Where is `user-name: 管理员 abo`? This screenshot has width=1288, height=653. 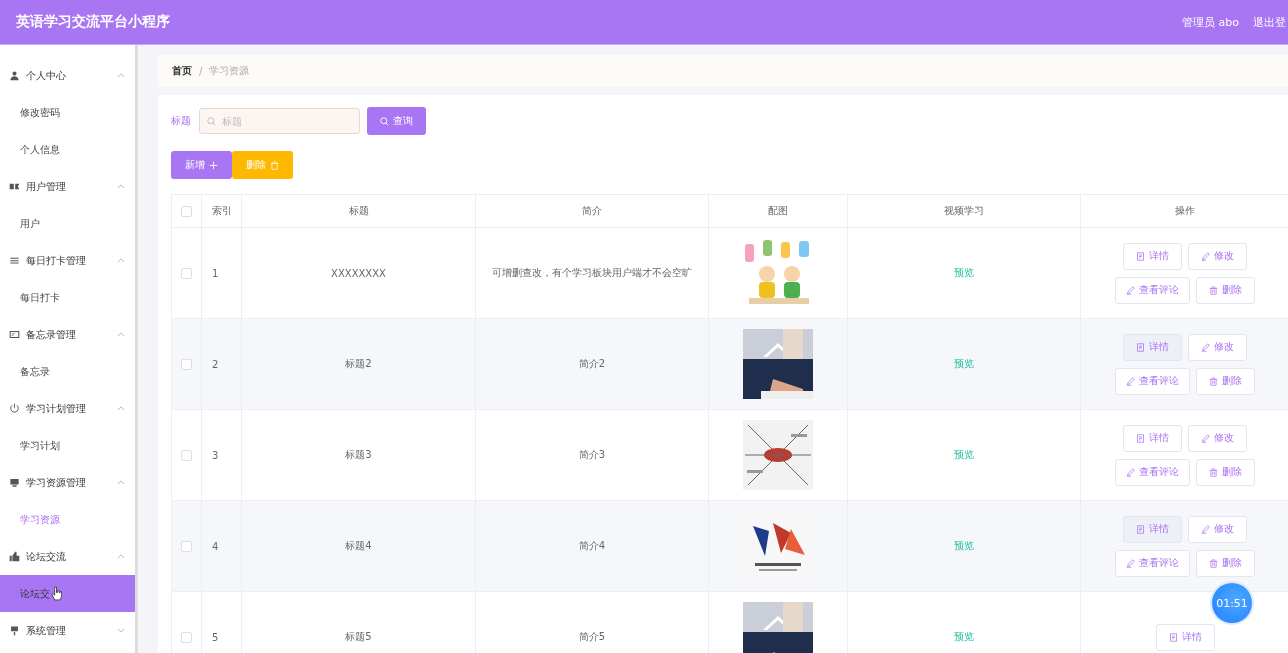
user-name: 管理员 abo is located at coordinates (1210, 22).